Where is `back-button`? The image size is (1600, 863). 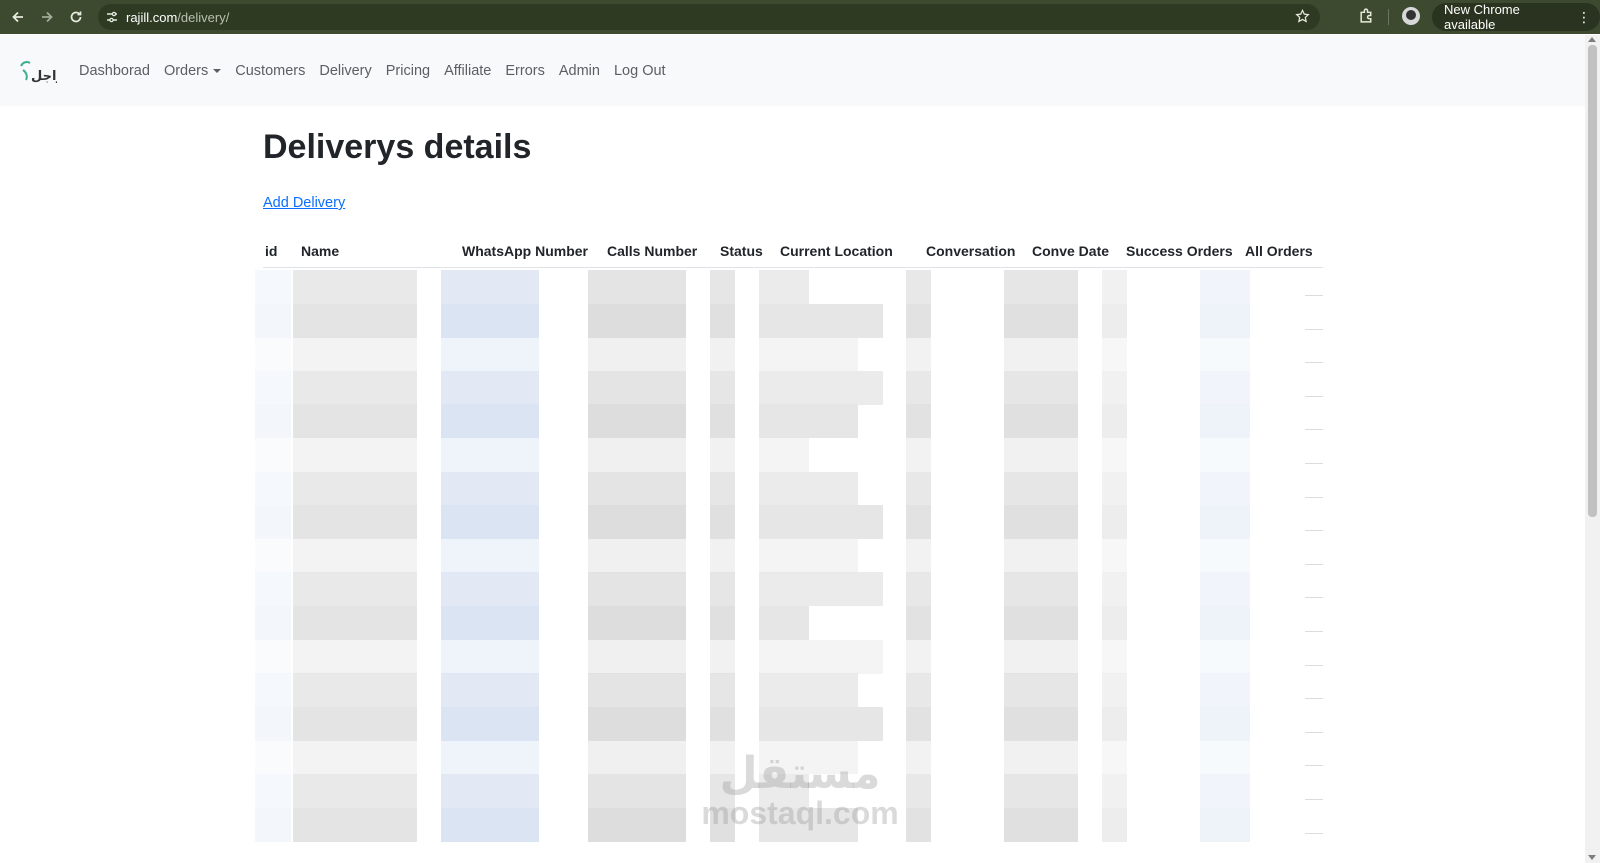 back-button is located at coordinates (18, 17).